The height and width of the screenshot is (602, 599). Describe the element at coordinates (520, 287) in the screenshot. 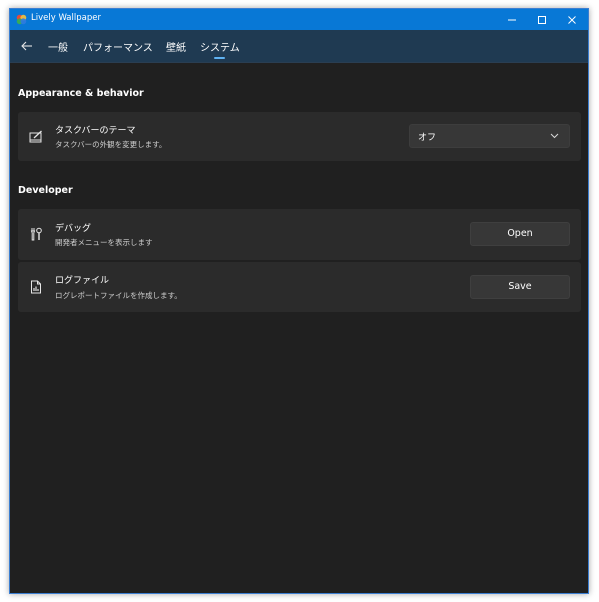

I see `save-button: Save` at that location.